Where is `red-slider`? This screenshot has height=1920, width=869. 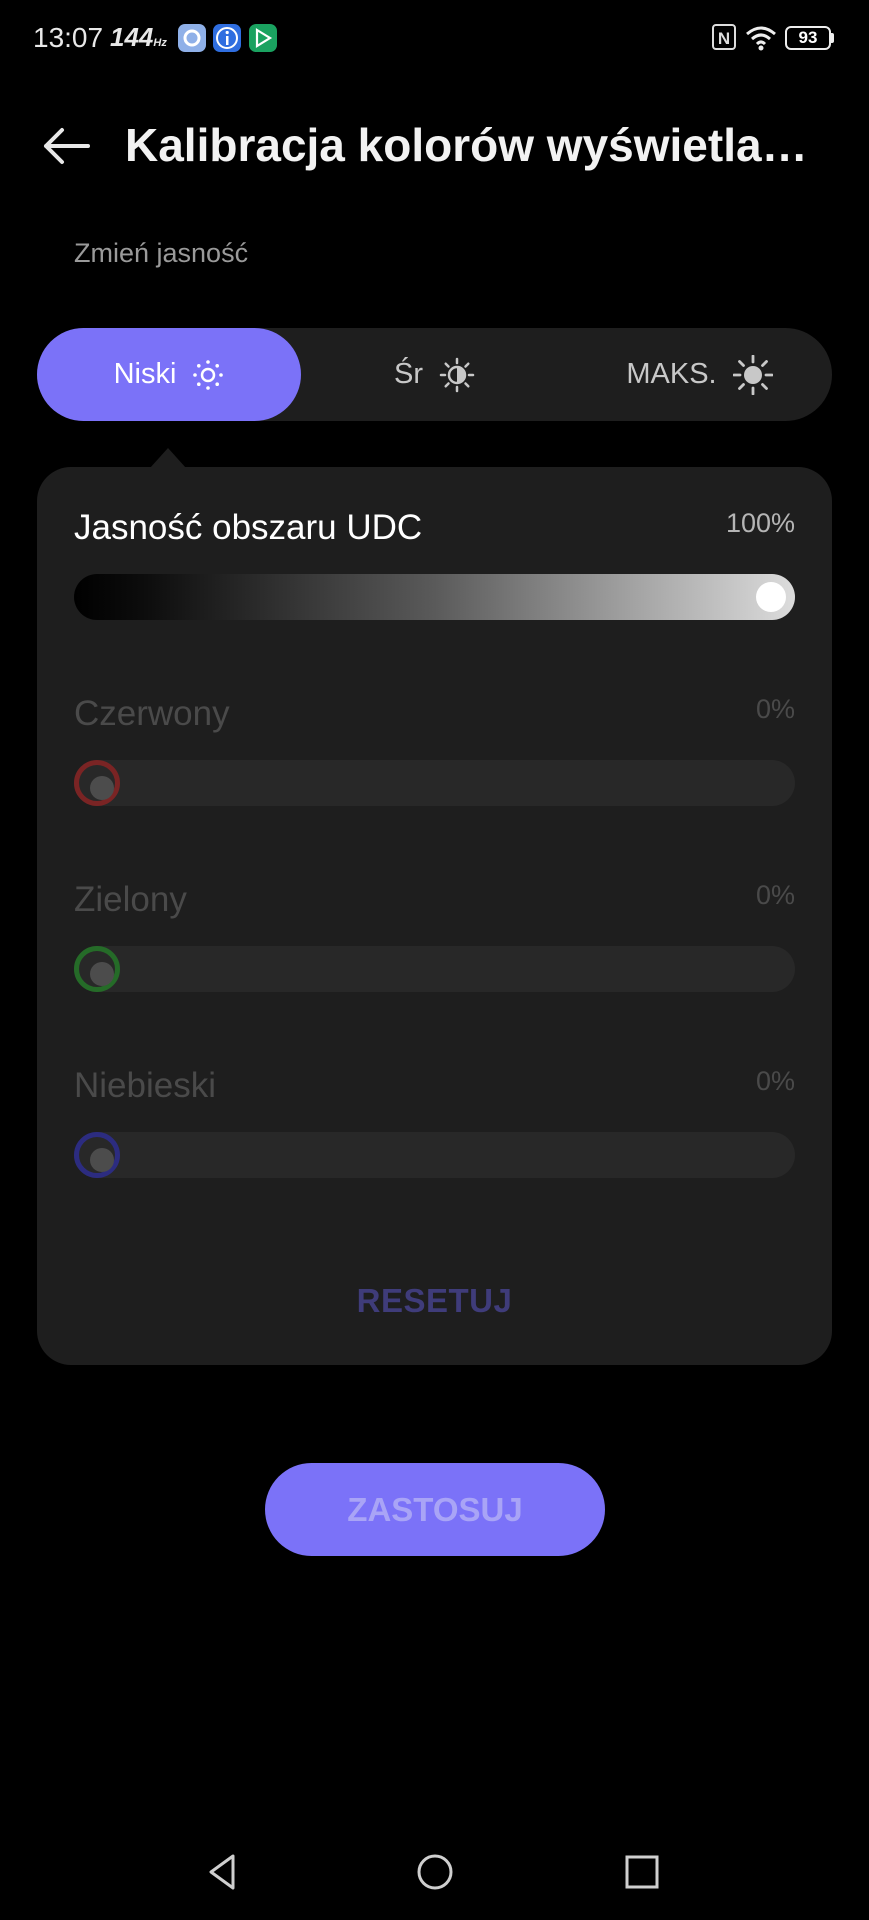
red-slider is located at coordinates (434, 783).